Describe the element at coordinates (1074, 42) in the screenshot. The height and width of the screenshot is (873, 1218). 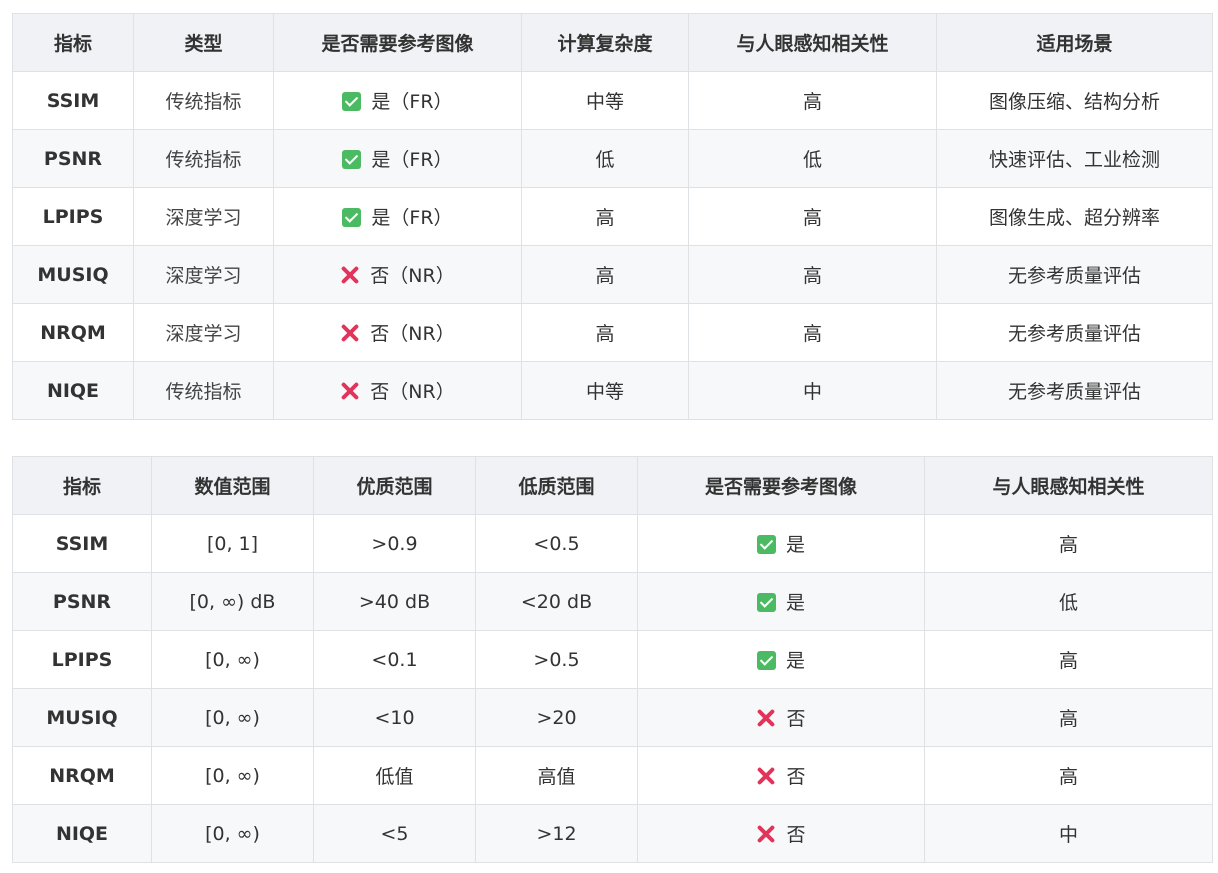
I see `header-scenario: 适用场景` at that location.